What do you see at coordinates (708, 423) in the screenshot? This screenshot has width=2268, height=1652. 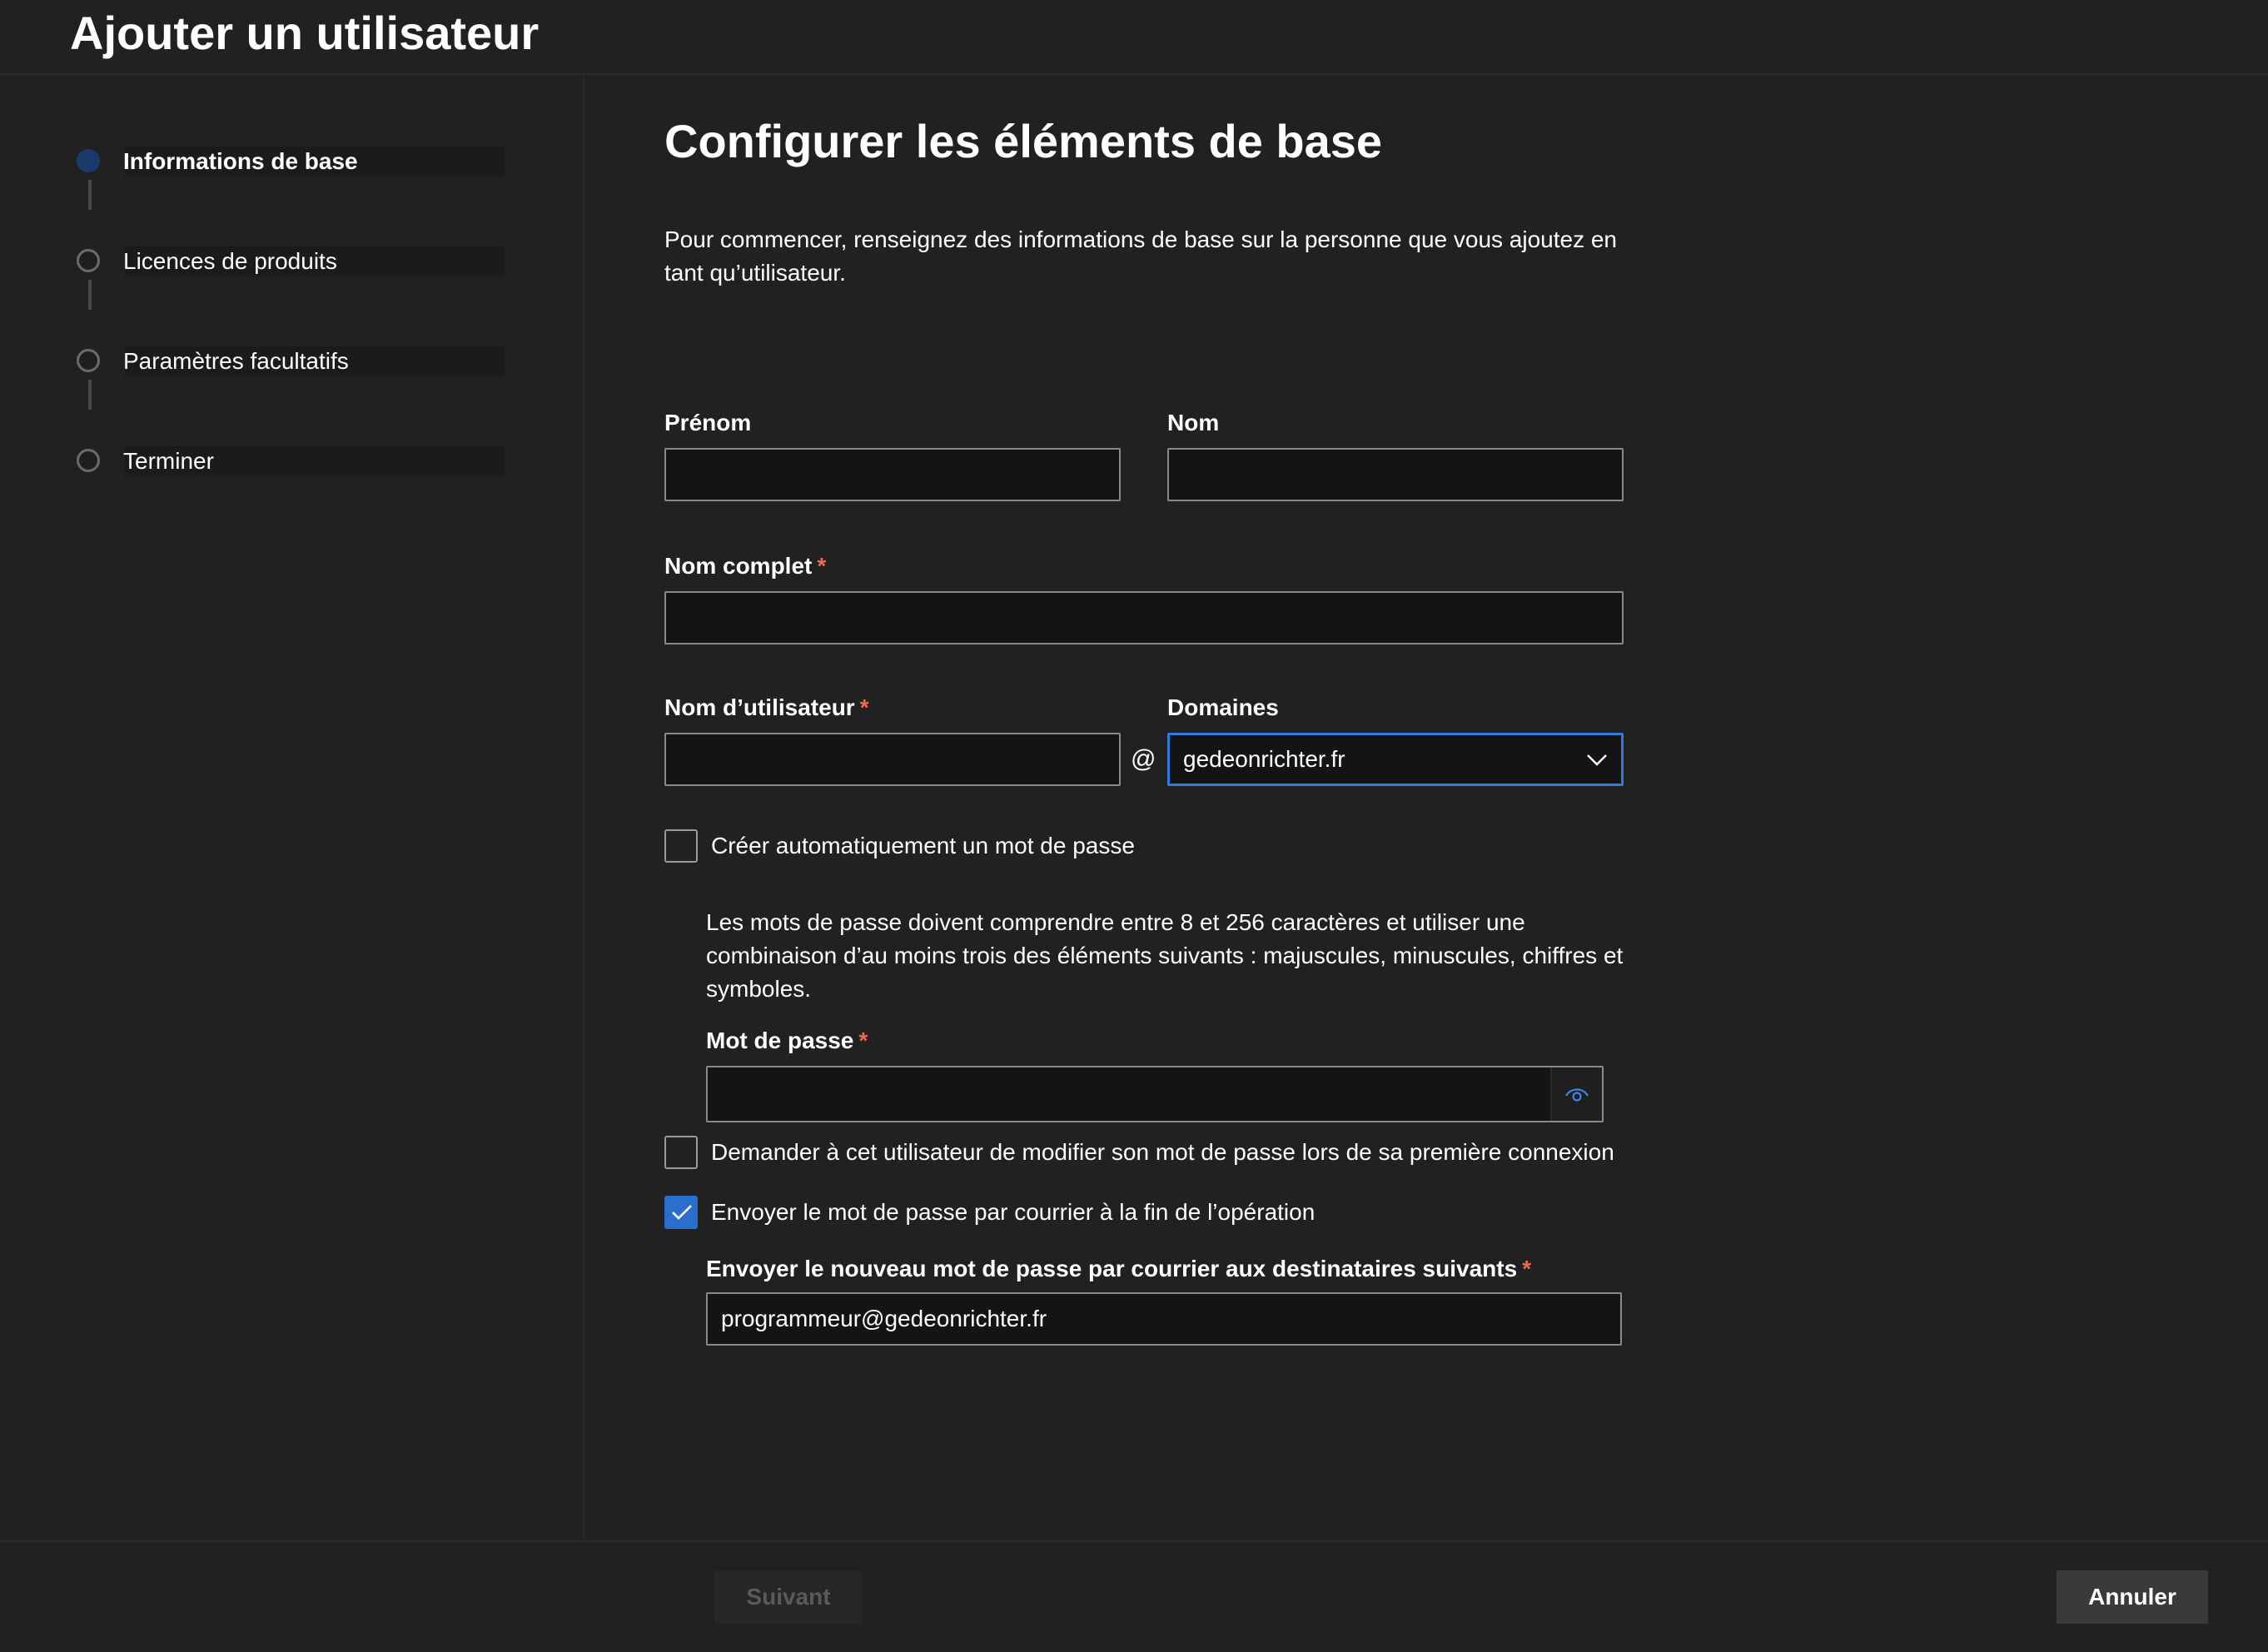 I see `first-name-label: Prénom` at bounding box center [708, 423].